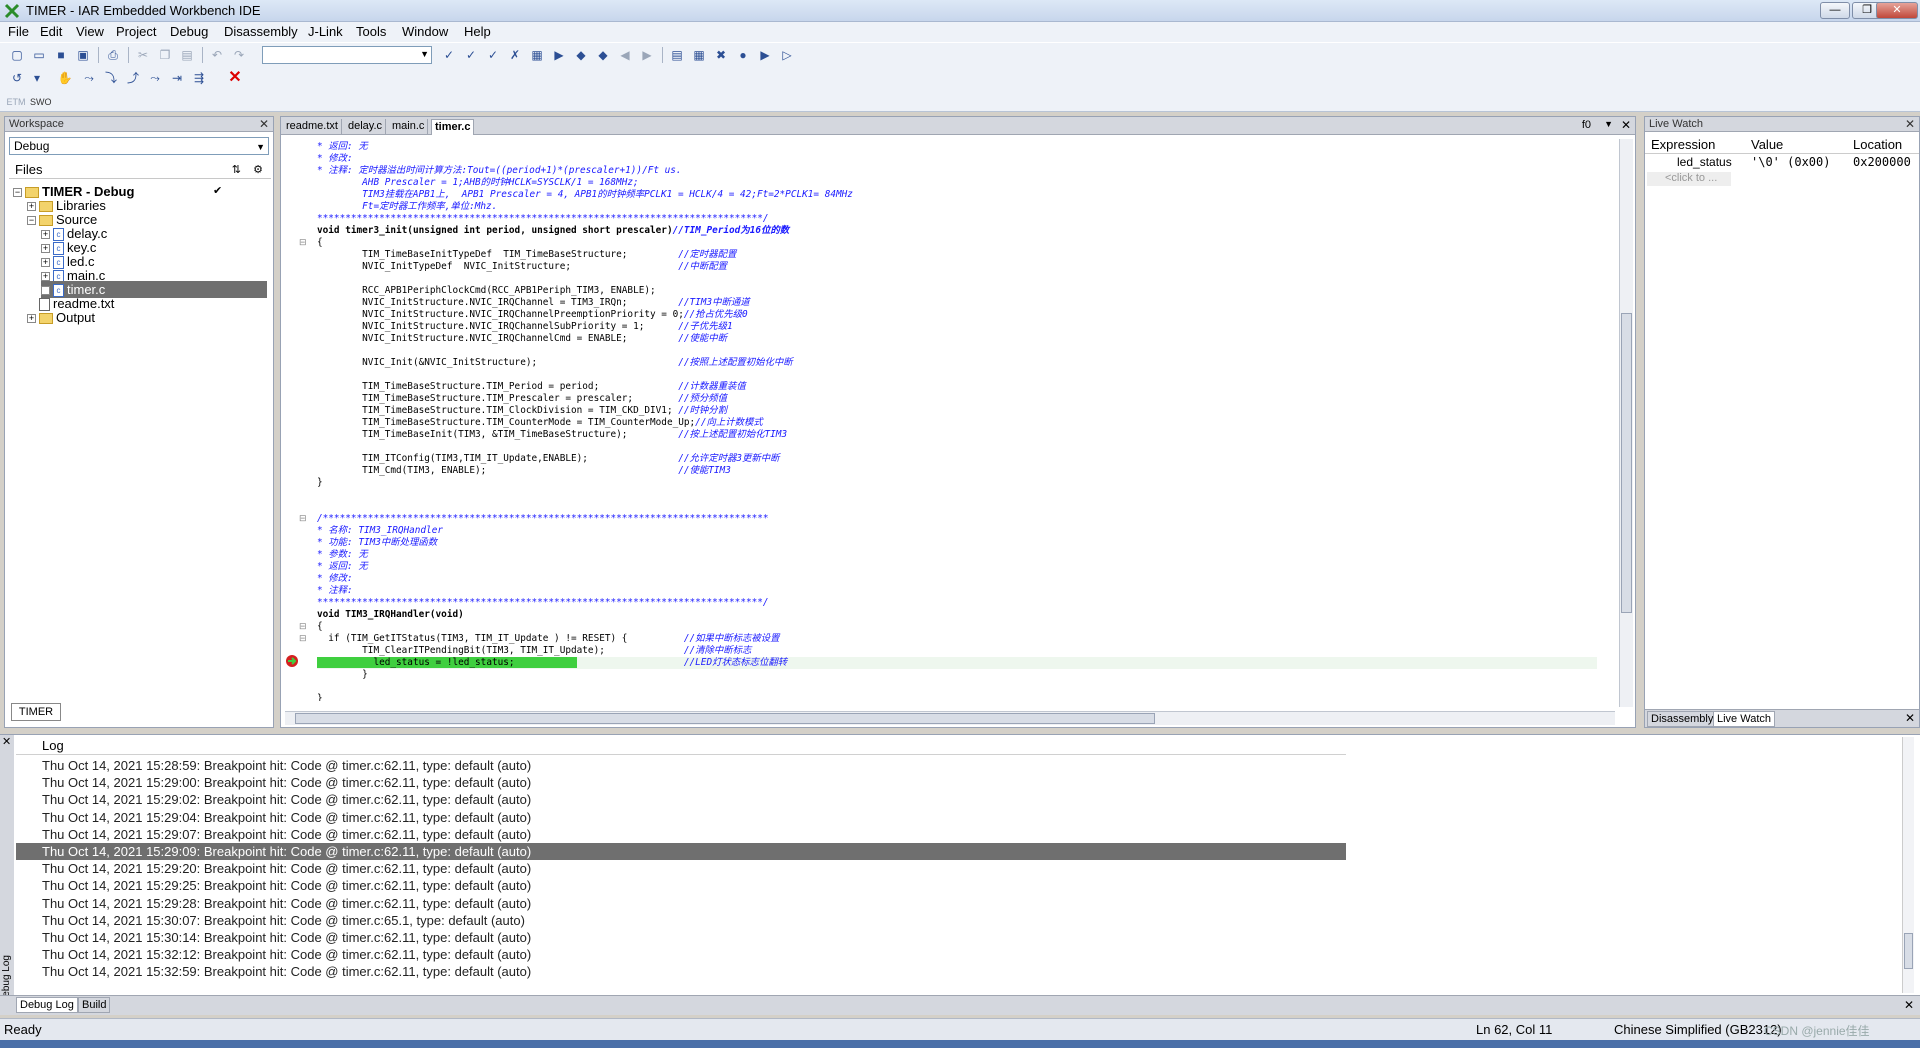 This screenshot has width=1920, height=1048. I want to click on paste-icon: ▤, so click(187, 55).